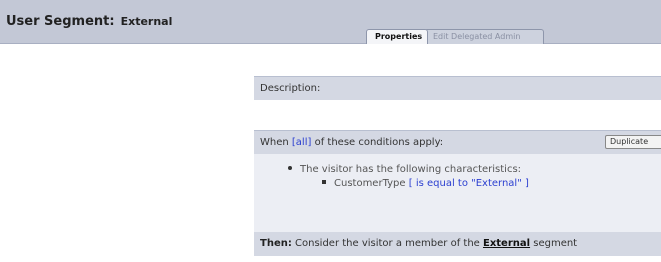  Describe the element at coordinates (469, 183) in the screenshot. I see `criterion-link: [ is equal to "External" ]` at that location.